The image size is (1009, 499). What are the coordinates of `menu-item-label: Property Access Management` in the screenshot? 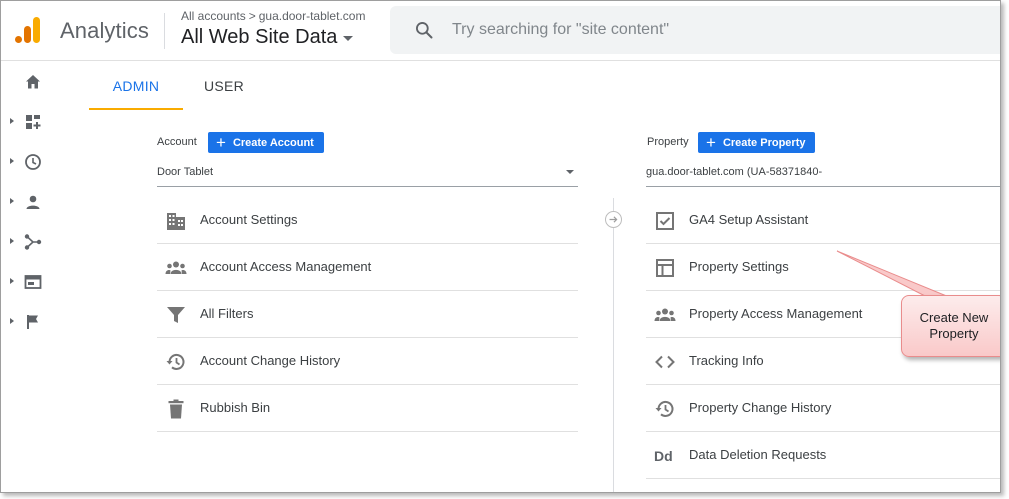 It's located at (776, 313).